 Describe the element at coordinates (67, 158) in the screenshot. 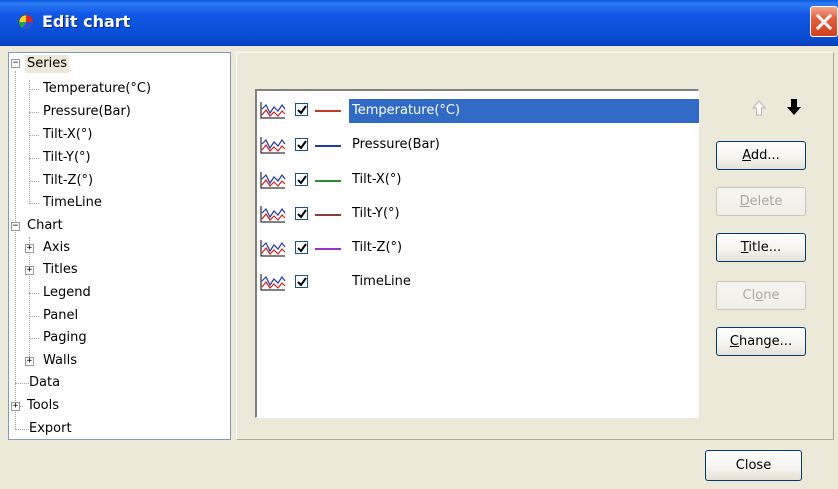

I see `tree-node-series-item: Tilt-Y(°)` at that location.